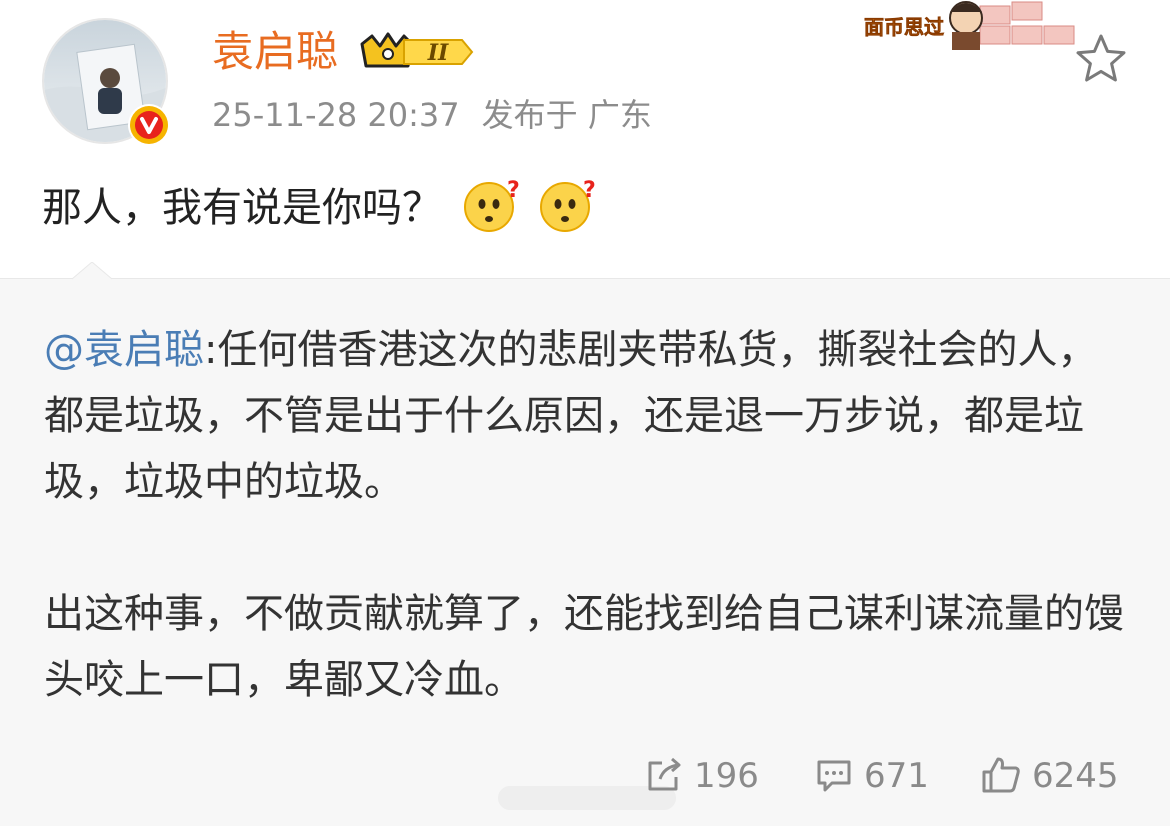 The image size is (1170, 826). I want to click on repost-button: 196, so click(701, 776).